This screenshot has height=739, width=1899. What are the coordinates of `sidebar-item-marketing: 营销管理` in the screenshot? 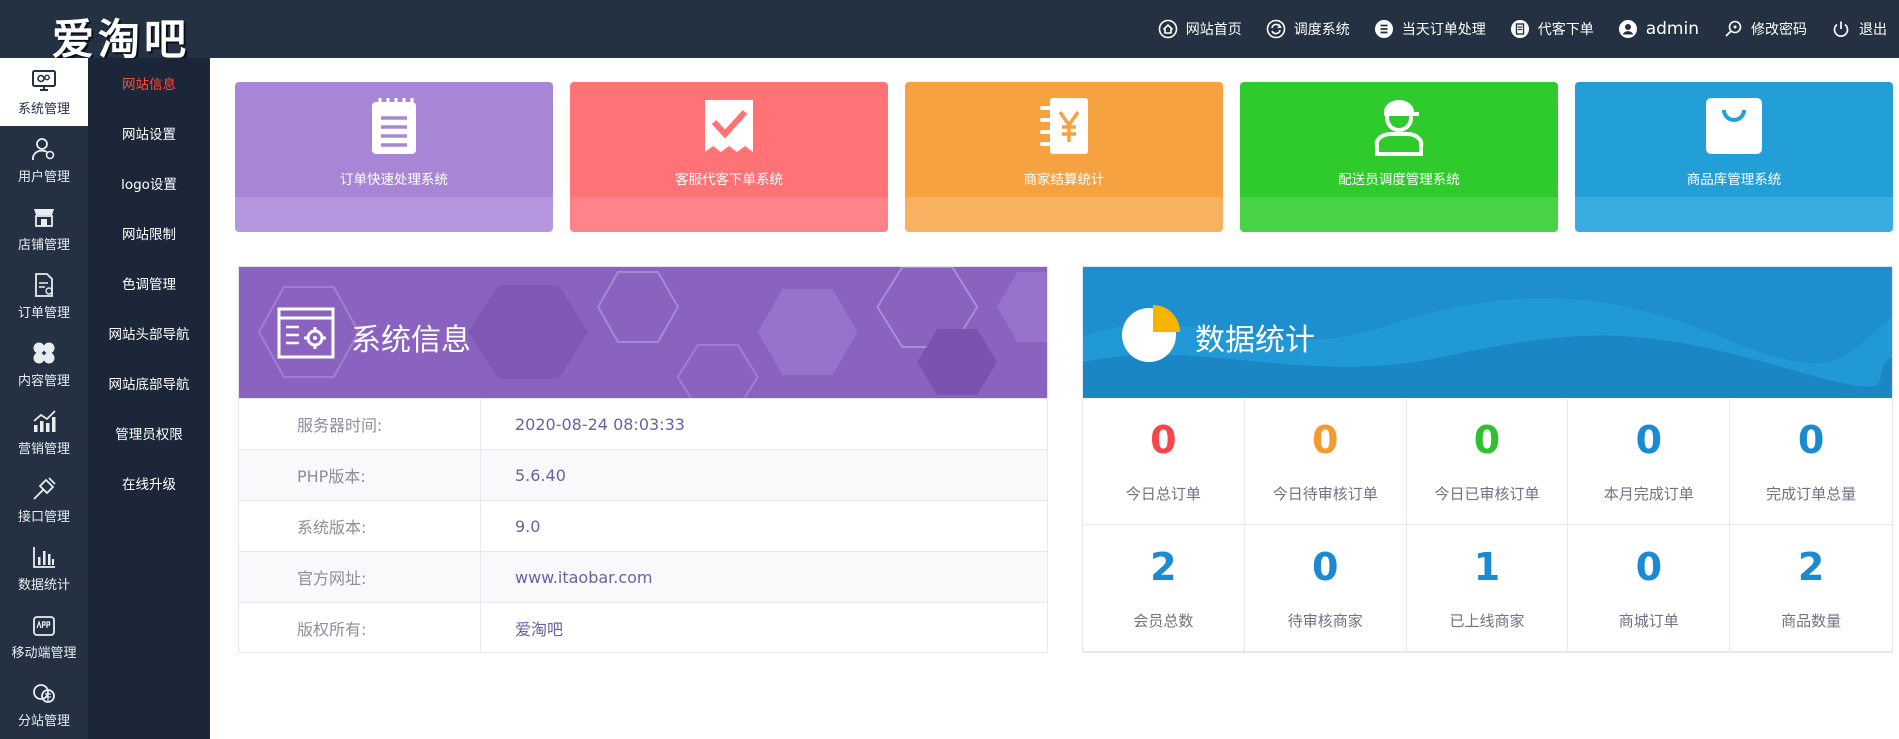 It's located at (44, 432).